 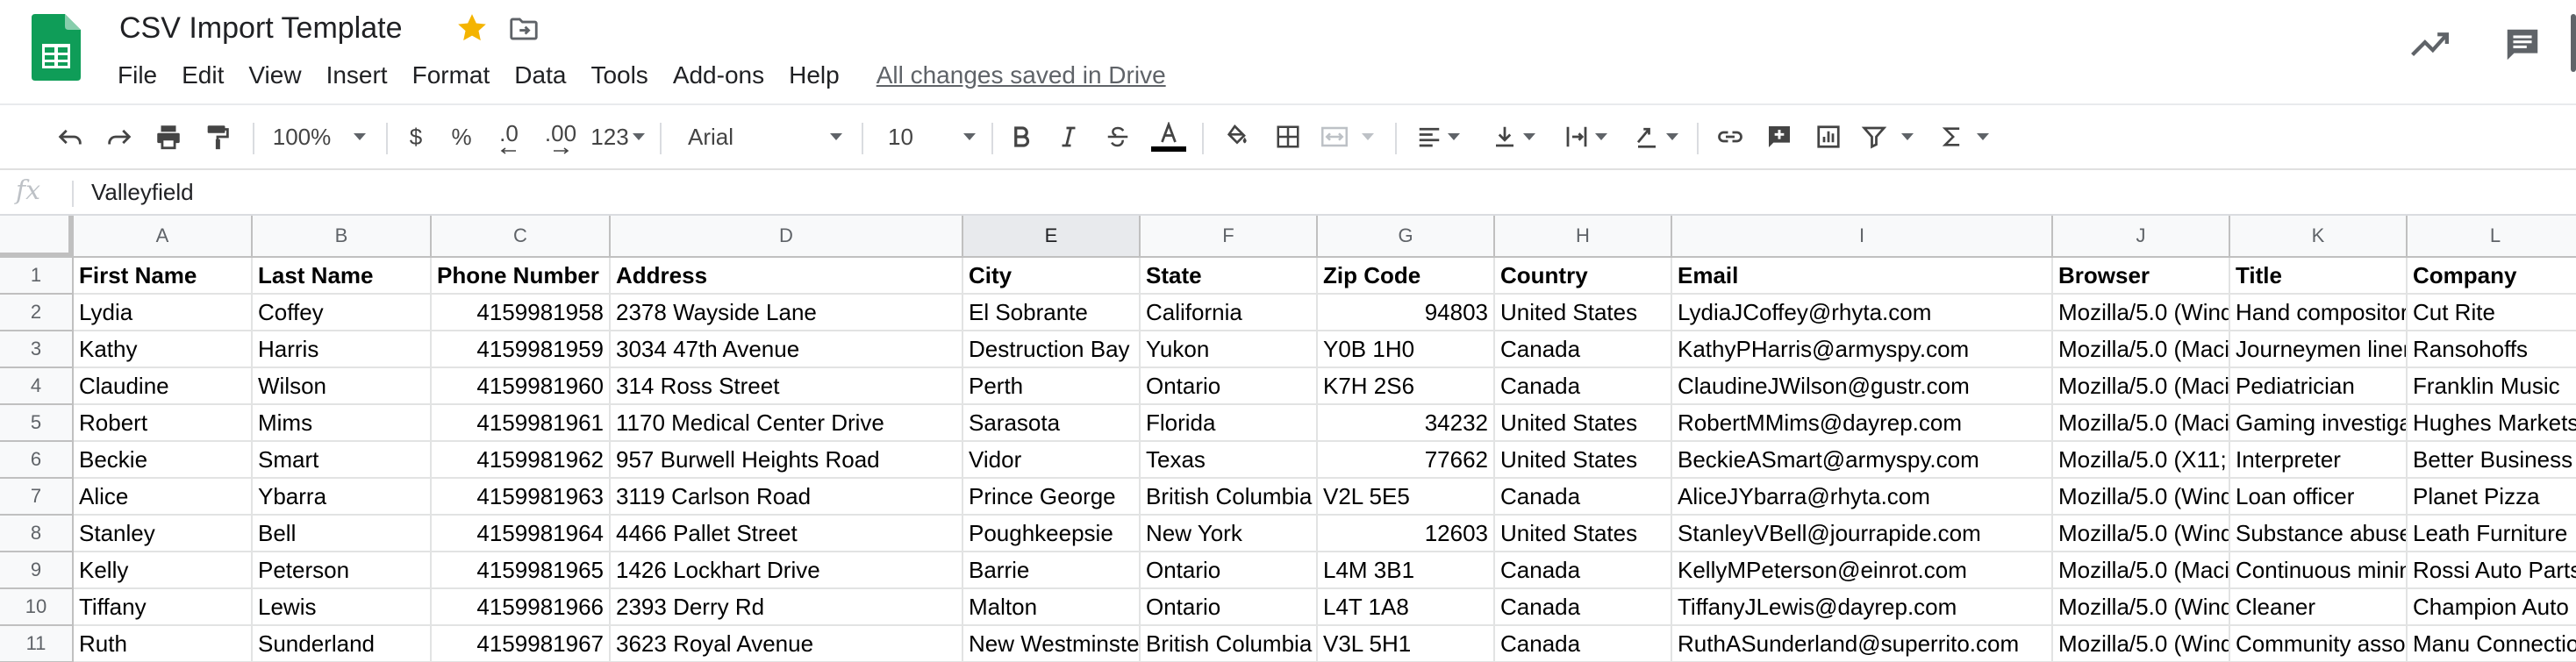 What do you see at coordinates (1229, 423) in the screenshot?
I see `table-cell: Florida` at bounding box center [1229, 423].